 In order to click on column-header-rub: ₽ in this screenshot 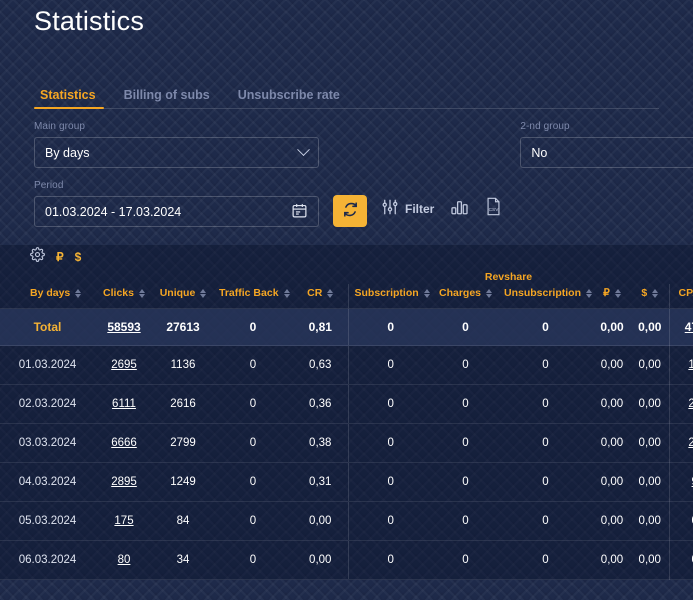, I will do `click(612, 296)`.